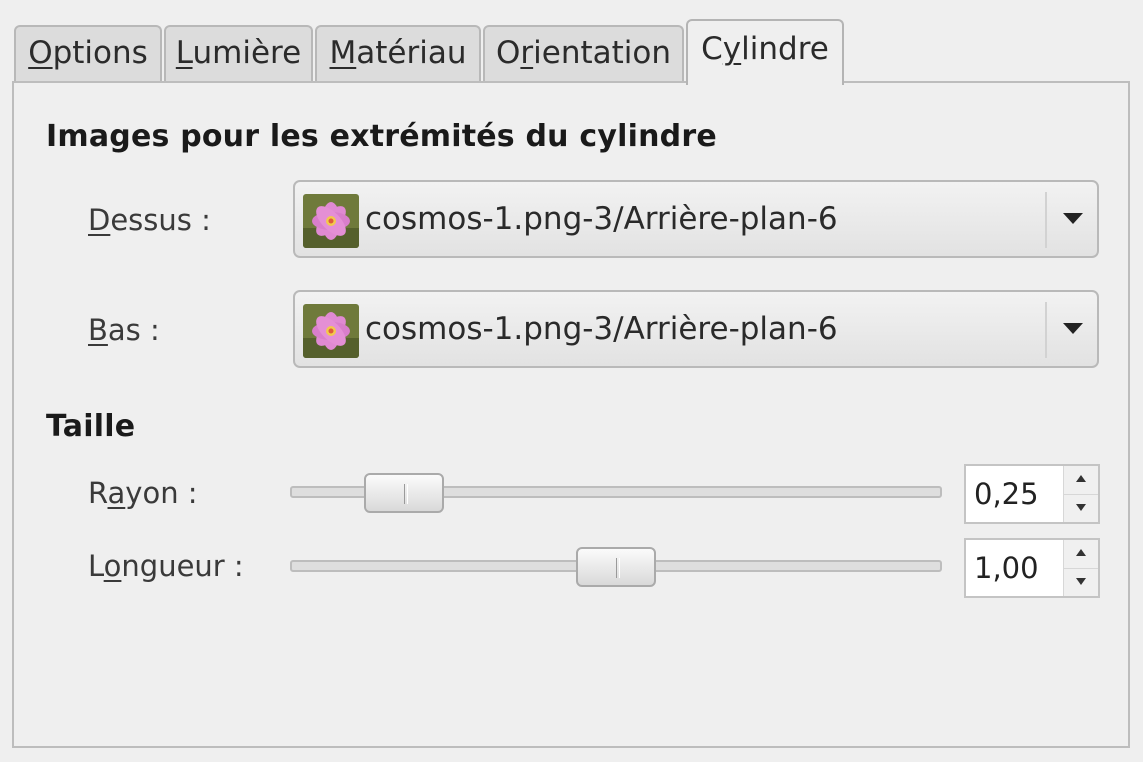 The height and width of the screenshot is (762, 1143). Describe the element at coordinates (411, 53) in the screenshot. I see `tab-label-suffix: atériau` at that location.